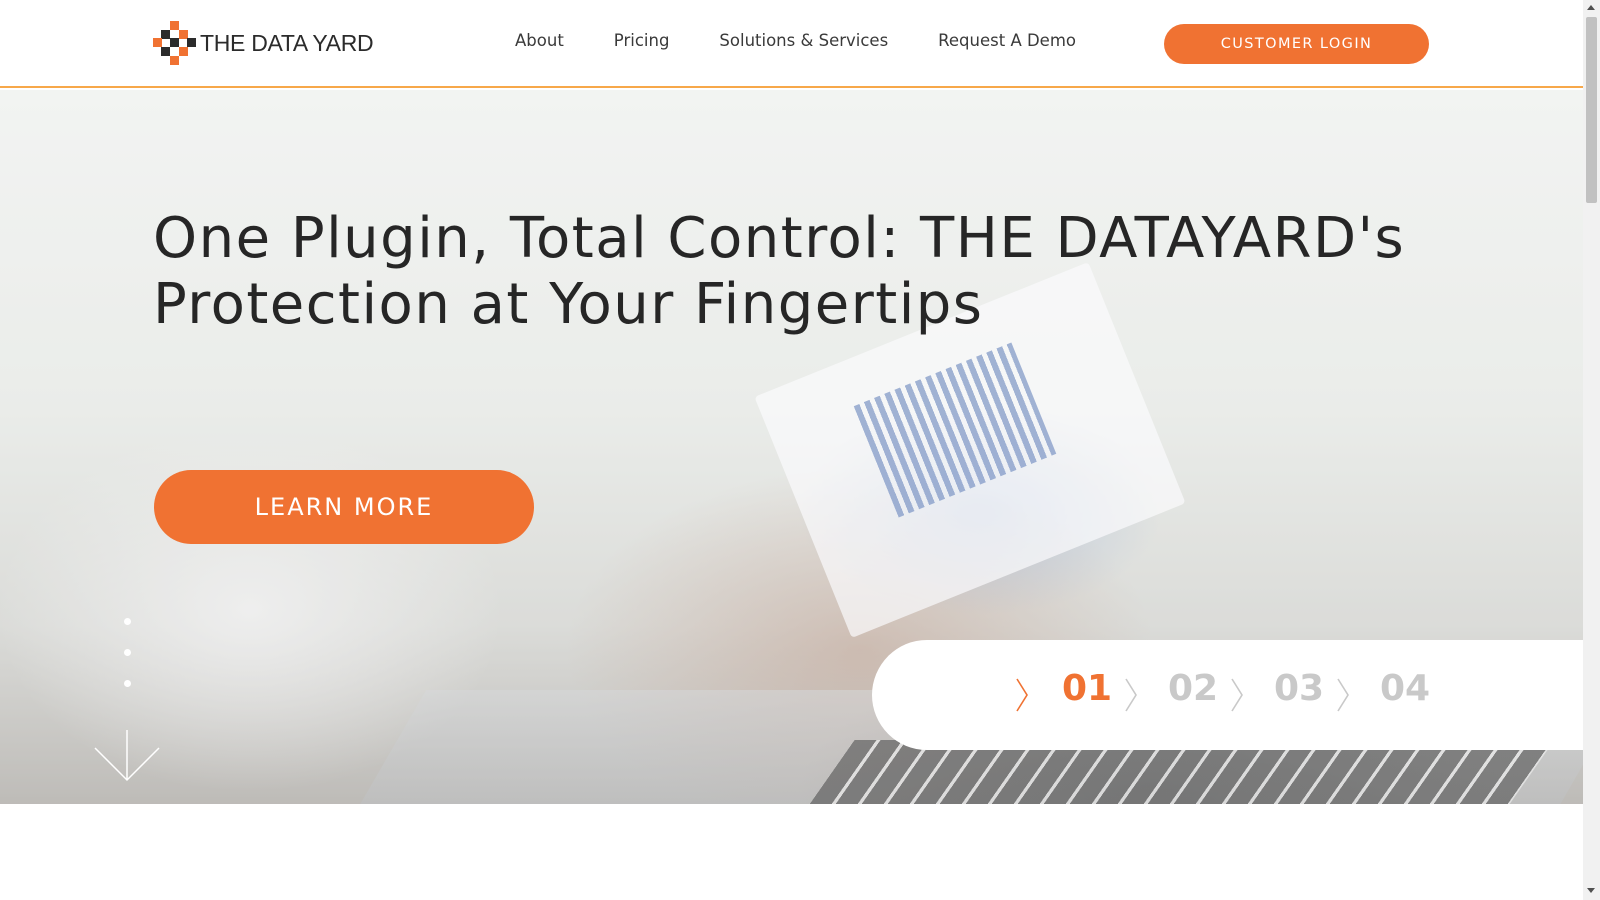 The height and width of the screenshot is (900, 1600). What do you see at coordinates (1591, 450) in the screenshot?
I see `page-scrollbar` at bounding box center [1591, 450].